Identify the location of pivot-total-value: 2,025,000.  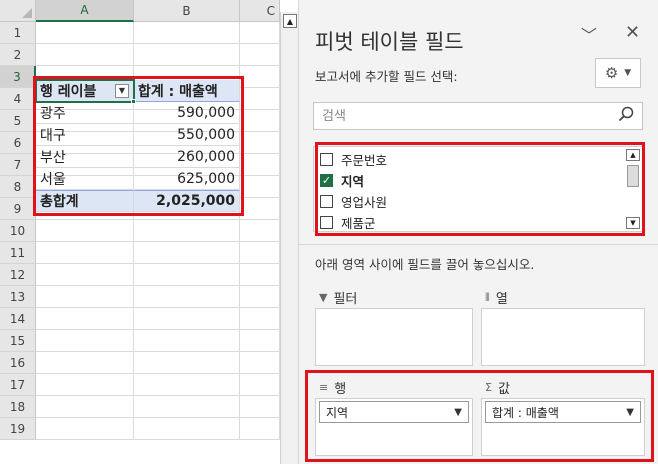
(187, 201).